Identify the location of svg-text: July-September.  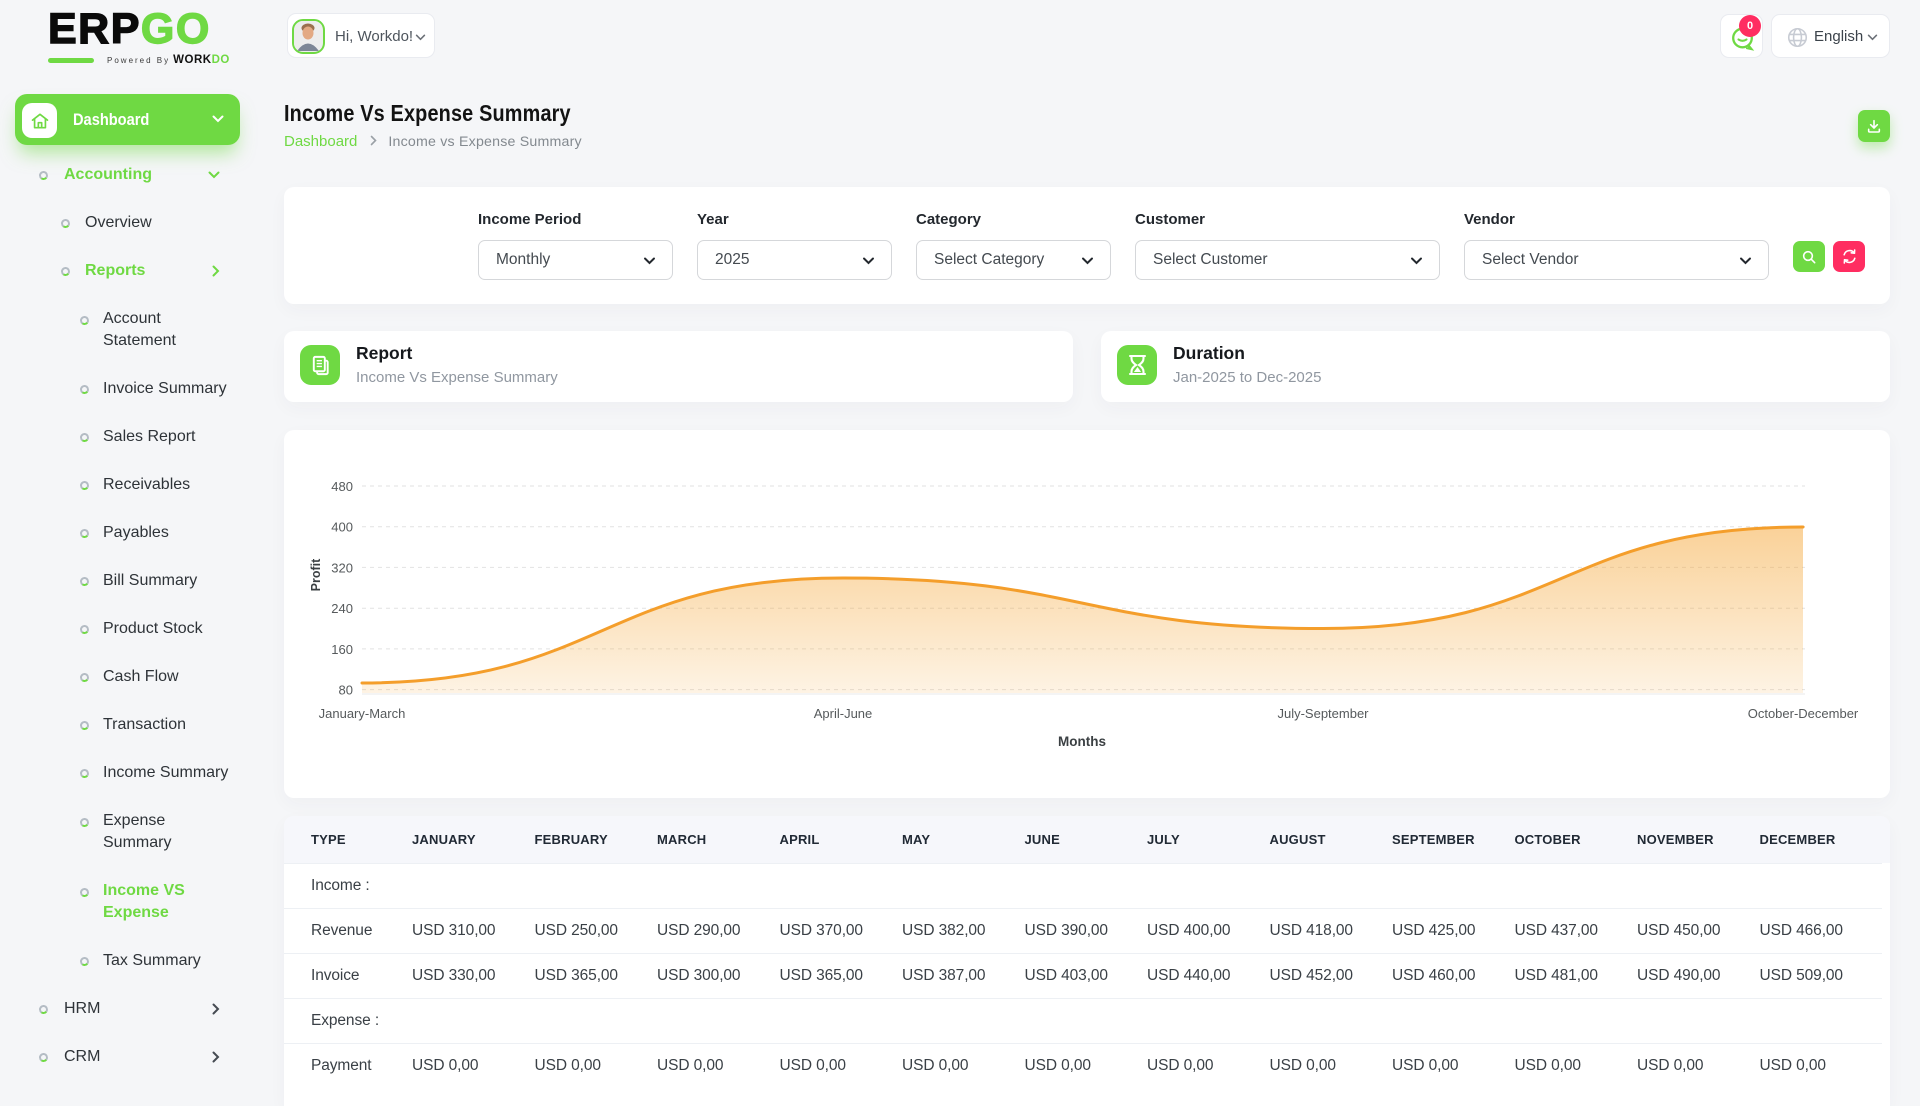
(1323, 713).